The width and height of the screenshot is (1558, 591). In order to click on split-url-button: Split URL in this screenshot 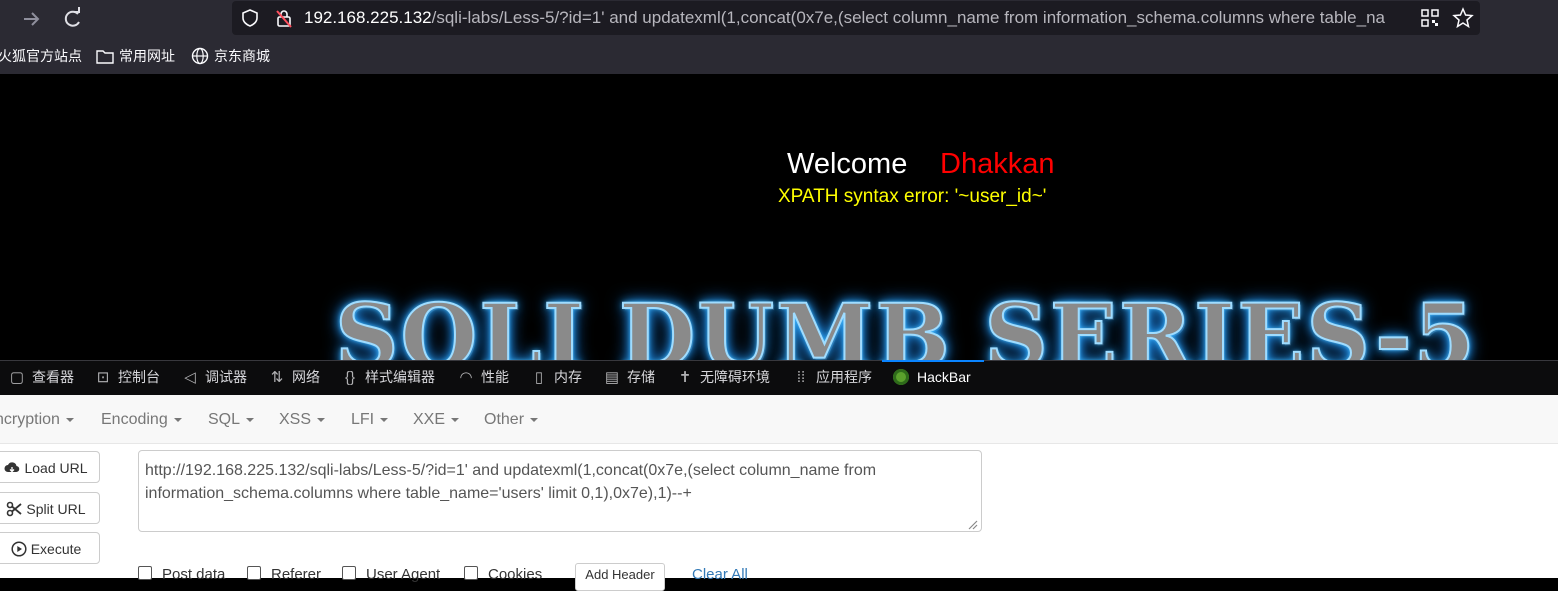, I will do `click(50, 508)`.